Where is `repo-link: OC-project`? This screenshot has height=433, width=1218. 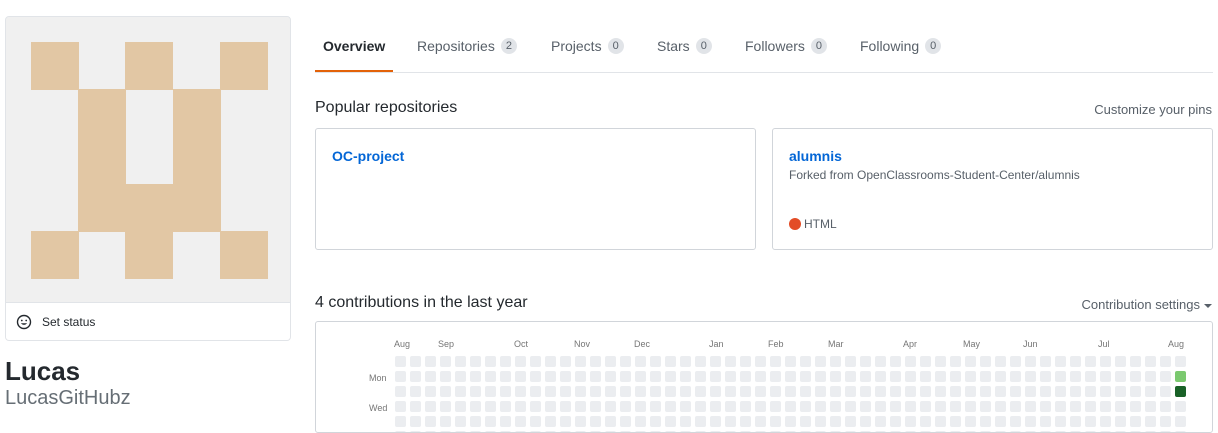 repo-link: OC-project is located at coordinates (368, 156).